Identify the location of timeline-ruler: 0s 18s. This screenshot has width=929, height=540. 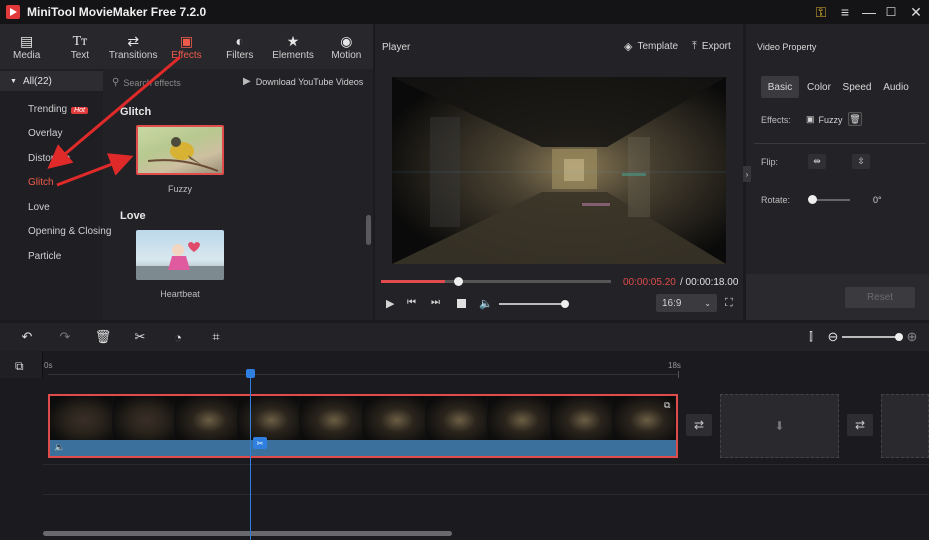
(464, 364).